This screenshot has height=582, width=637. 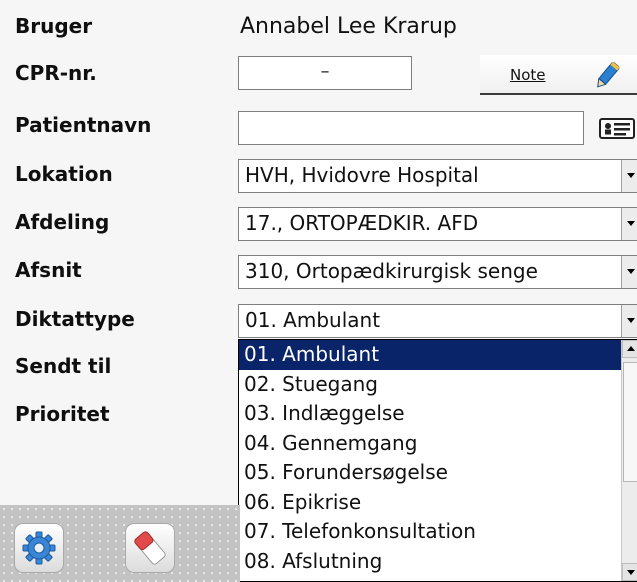 I want to click on note-button-label: Note, so click(x=528, y=75).